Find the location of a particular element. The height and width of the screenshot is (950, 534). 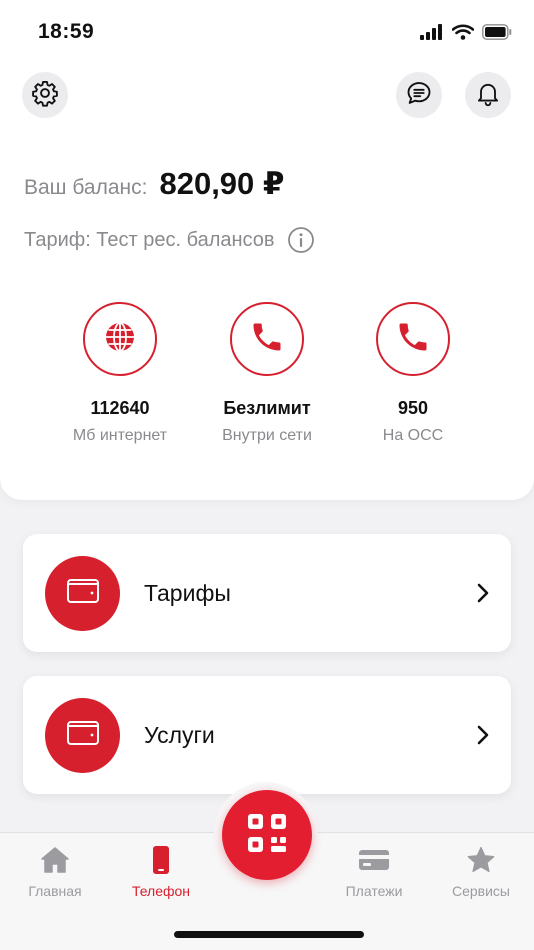

qr-scan-button is located at coordinates (267, 835).